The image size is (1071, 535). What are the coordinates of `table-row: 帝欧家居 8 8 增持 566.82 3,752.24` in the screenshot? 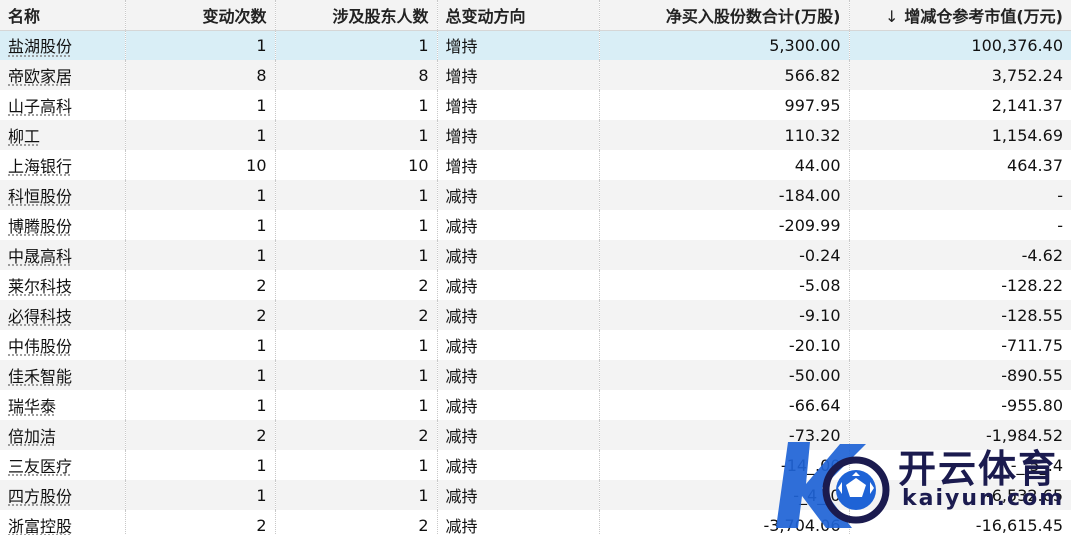 It's located at (535, 75).